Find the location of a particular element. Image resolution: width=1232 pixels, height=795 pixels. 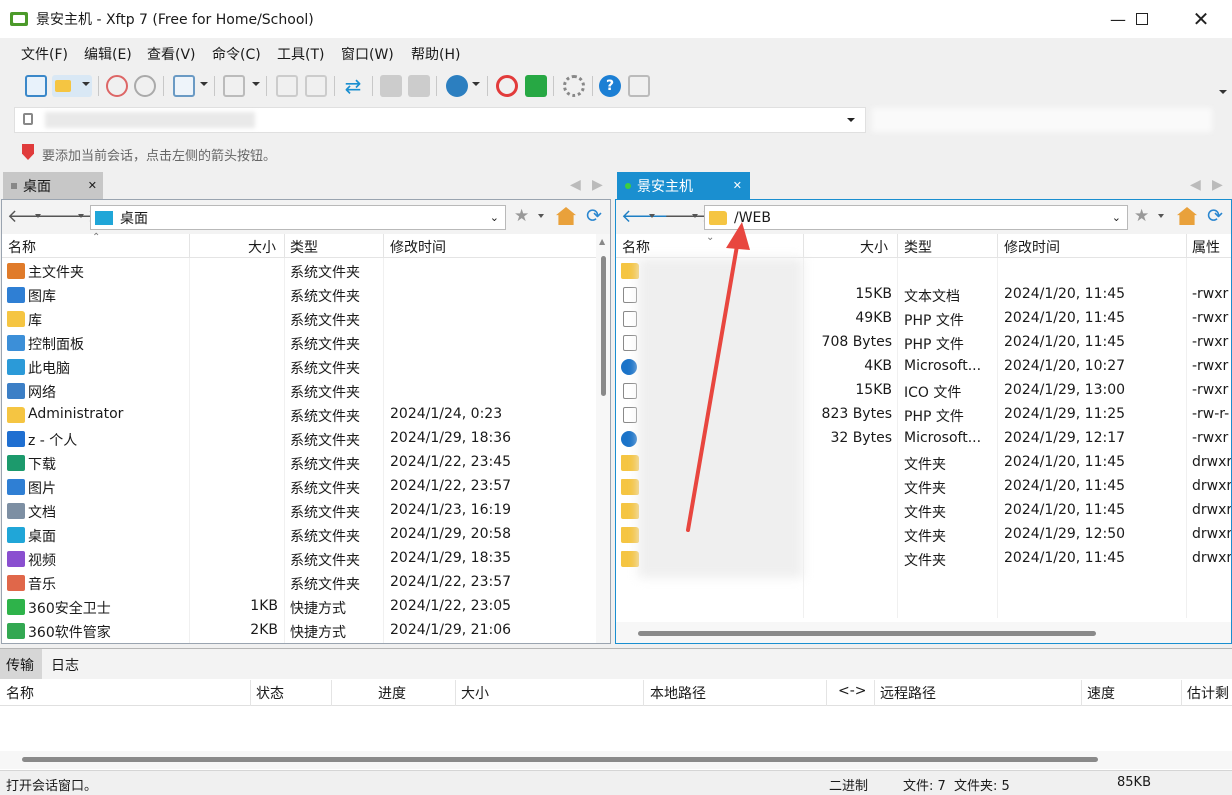

globe-icon is located at coordinates (457, 86).